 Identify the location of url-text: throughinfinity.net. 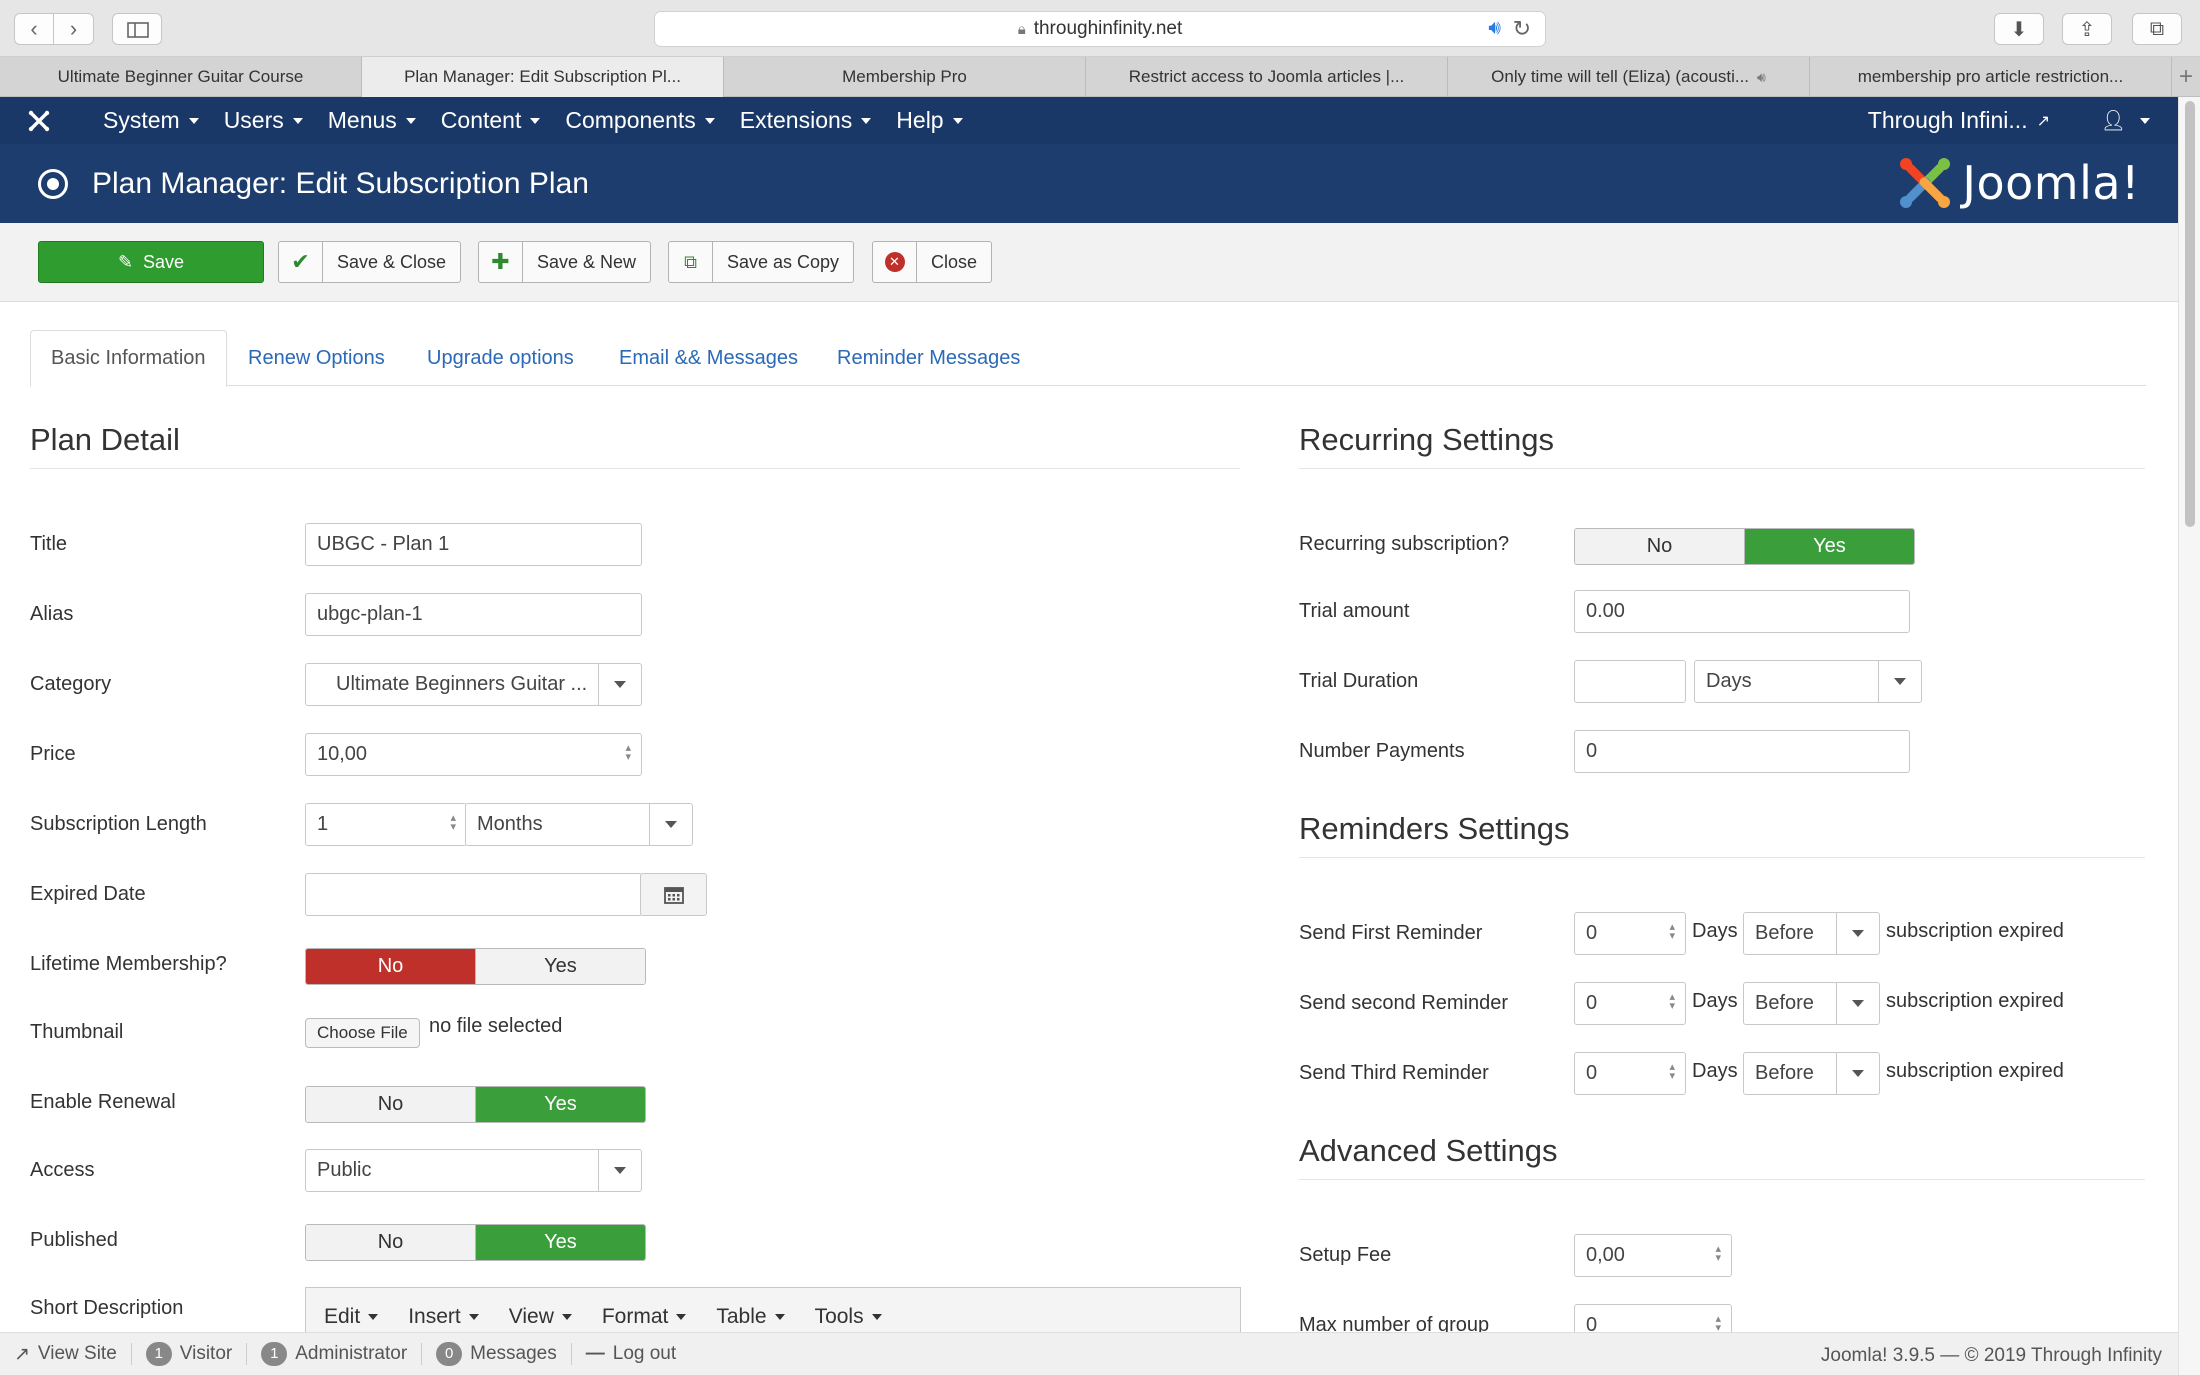
(1108, 28).